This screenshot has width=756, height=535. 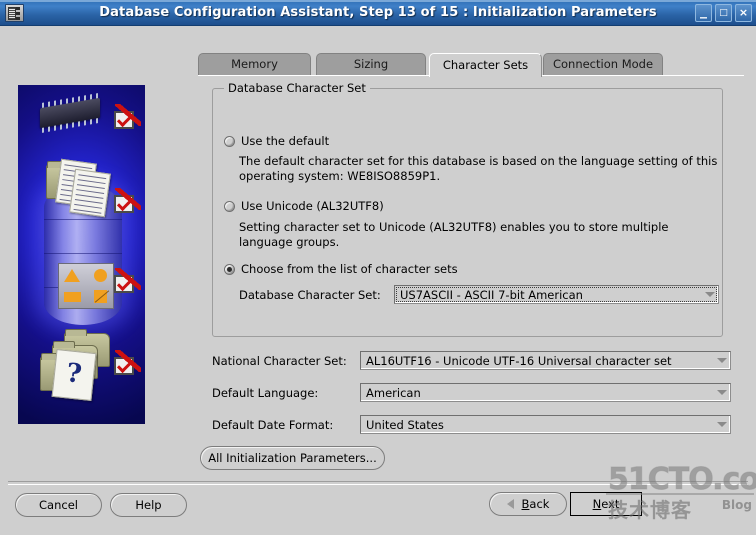 I want to click on tab-sizing: Sizing, so click(x=371, y=64).